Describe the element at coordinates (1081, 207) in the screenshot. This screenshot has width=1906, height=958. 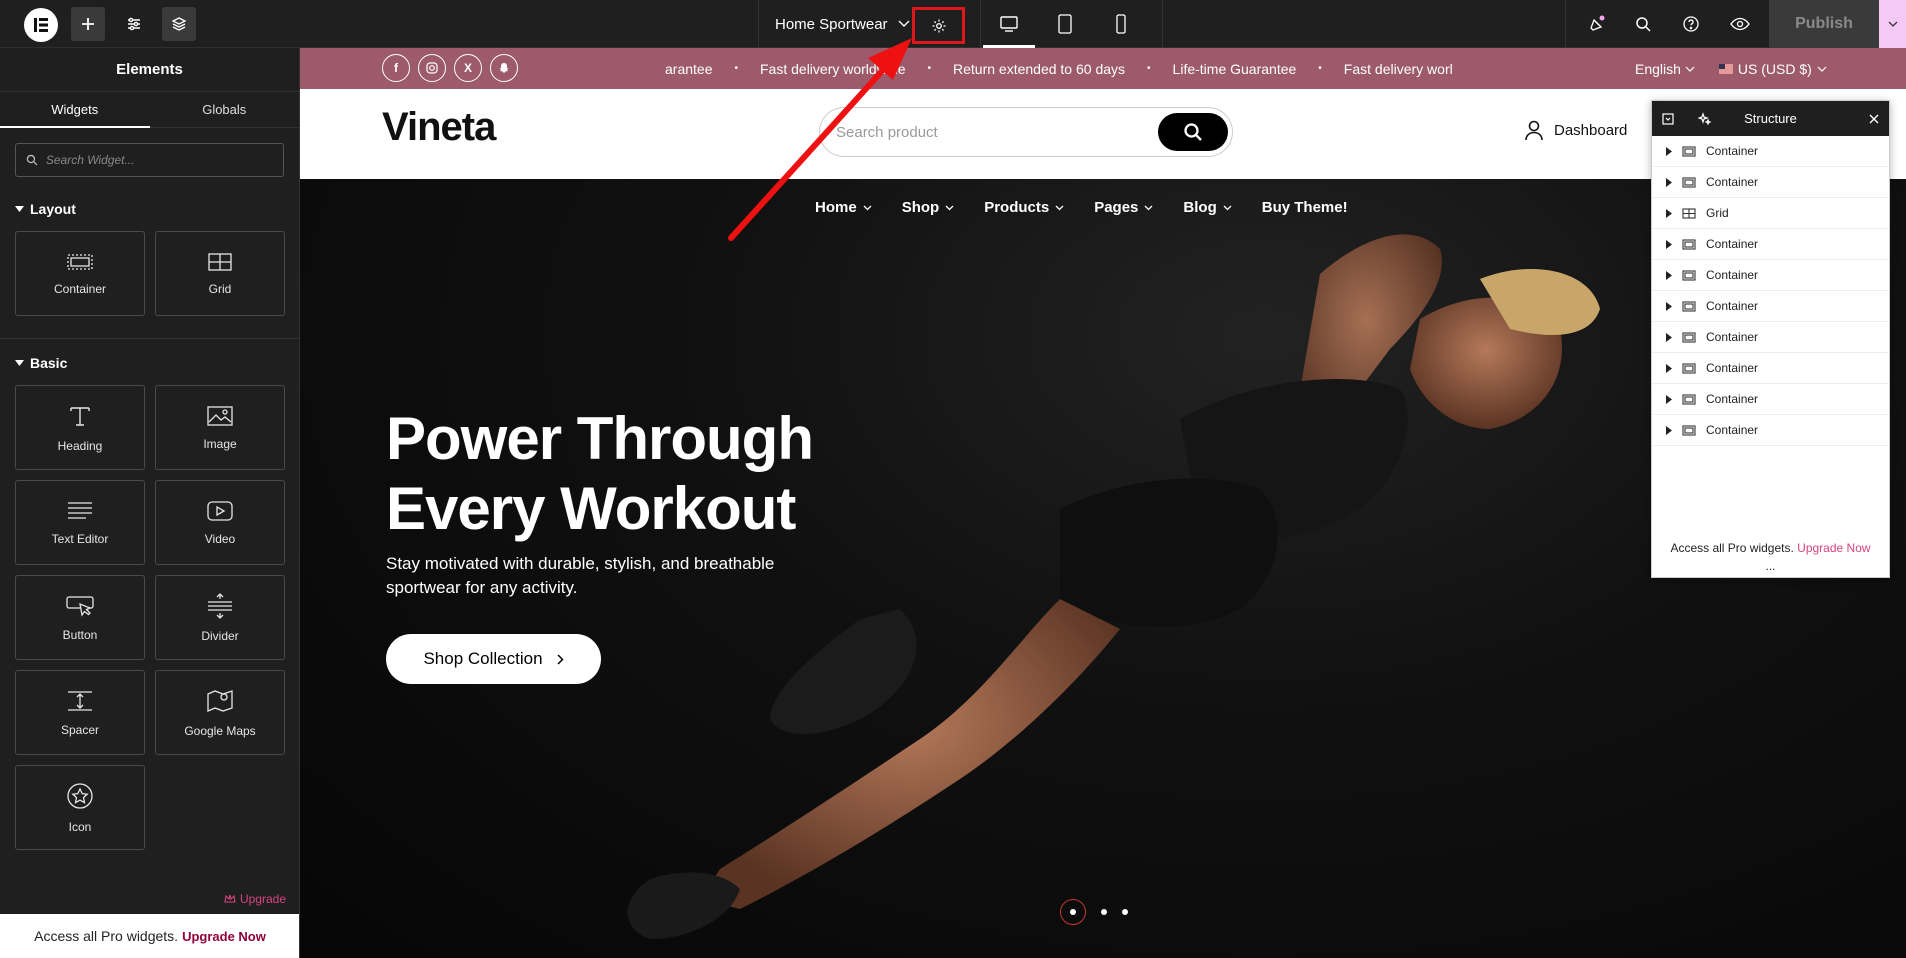
I see `main-navigation: Home Shop Products Pages Blog Buy Theme!` at that location.